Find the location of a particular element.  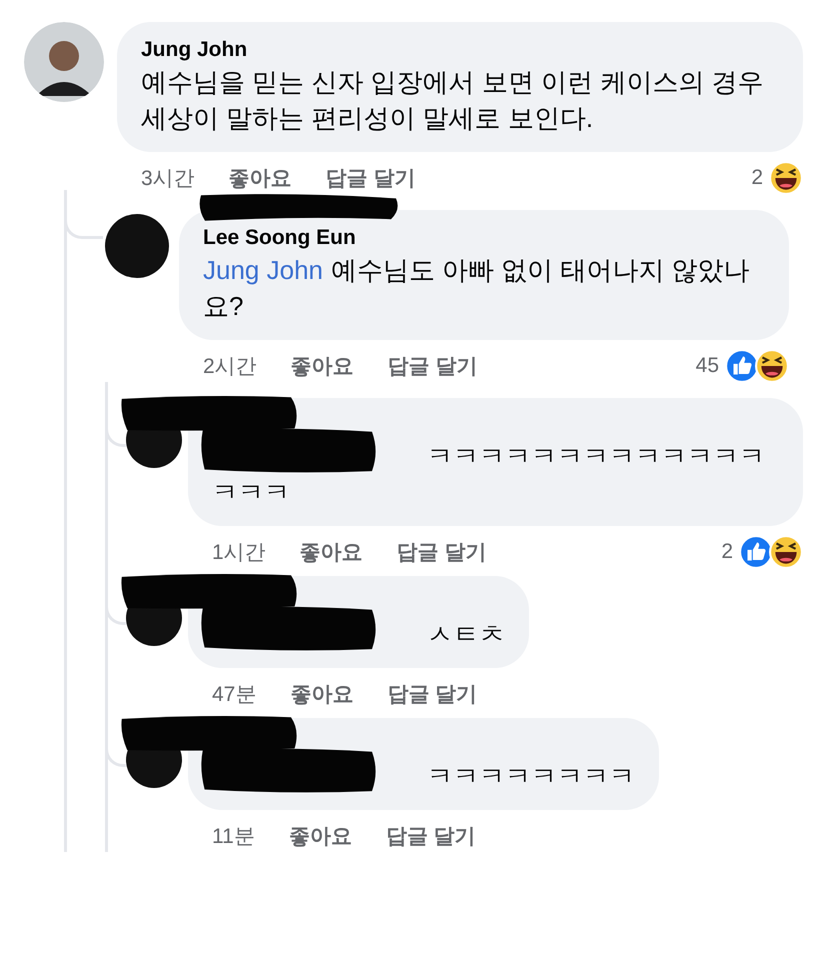

comment-text: ㅋㅋㅋㅋㅋㅋㅋㅋㅋㅋㅋㅋㅋㅋㅋㅋ is located at coordinates (489, 474).